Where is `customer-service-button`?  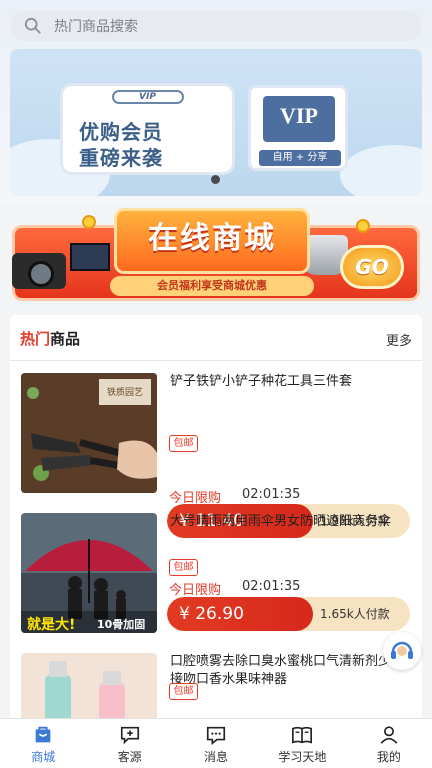
customer-service-button is located at coordinates (402, 651).